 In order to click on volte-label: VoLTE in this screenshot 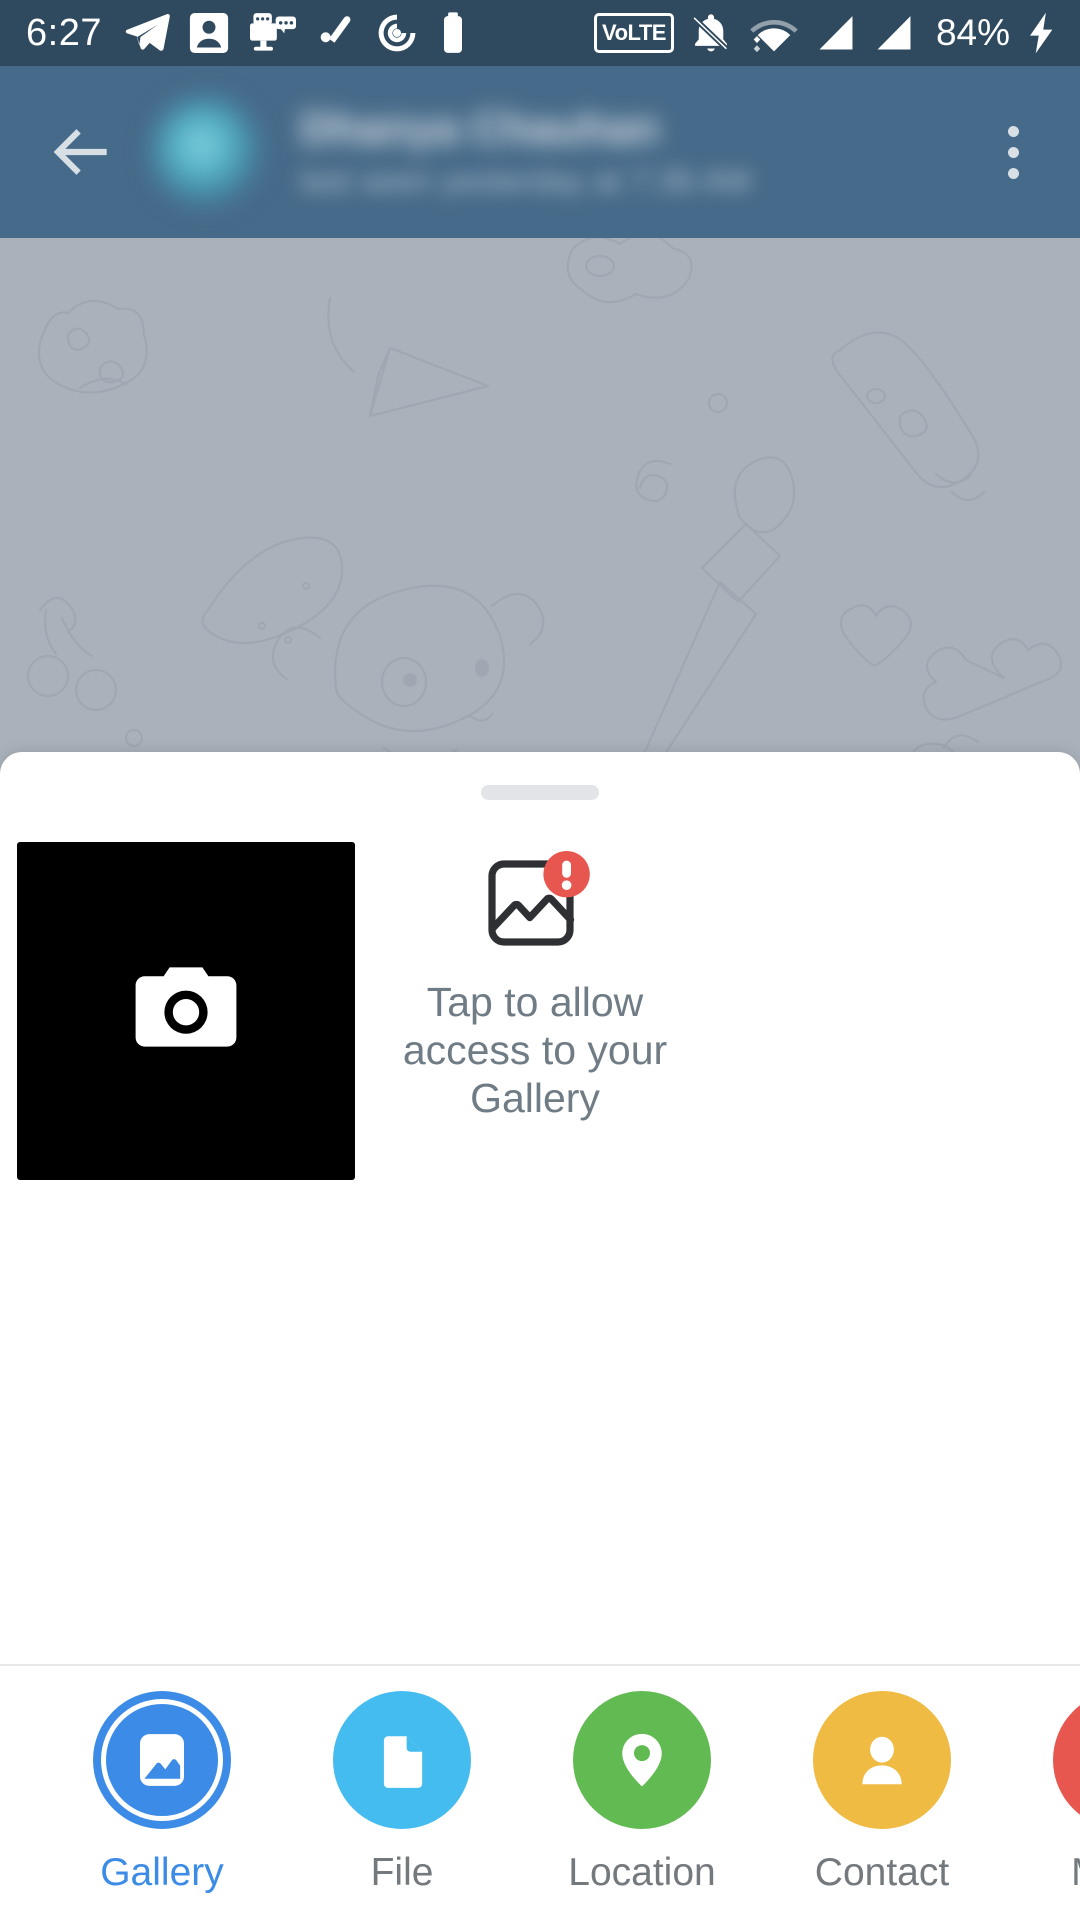, I will do `click(634, 32)`.